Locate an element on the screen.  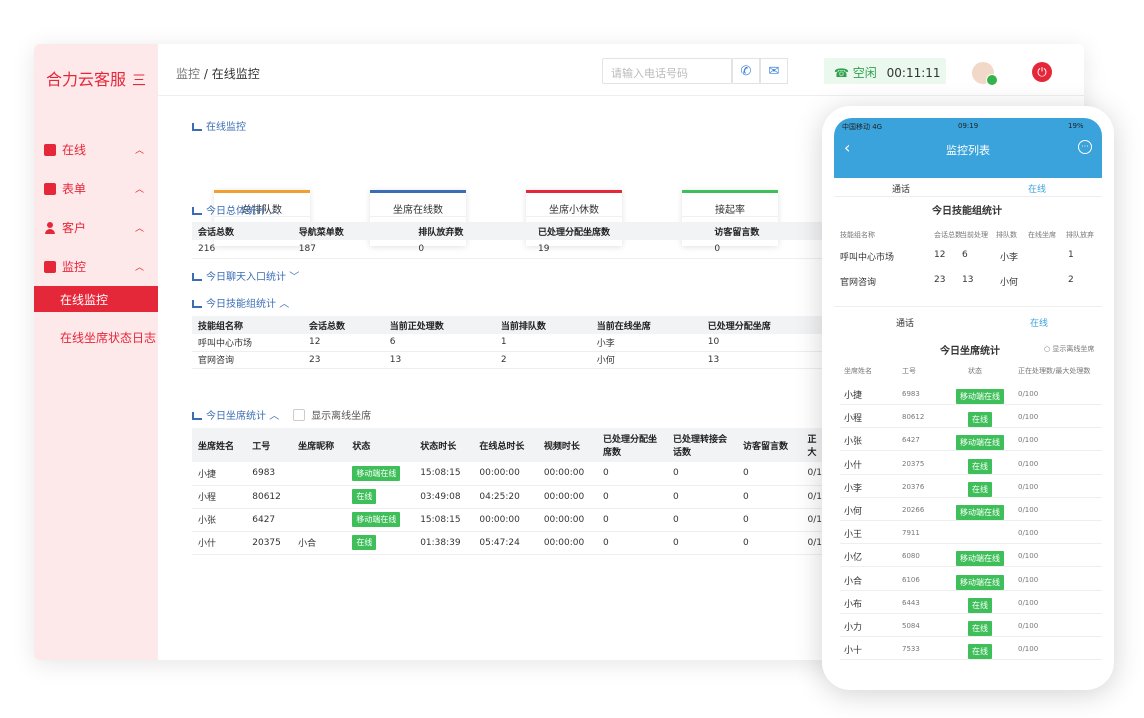
table-row: 官网咨询 23 13 2 小何 13 is located at coordinates (510, 360).